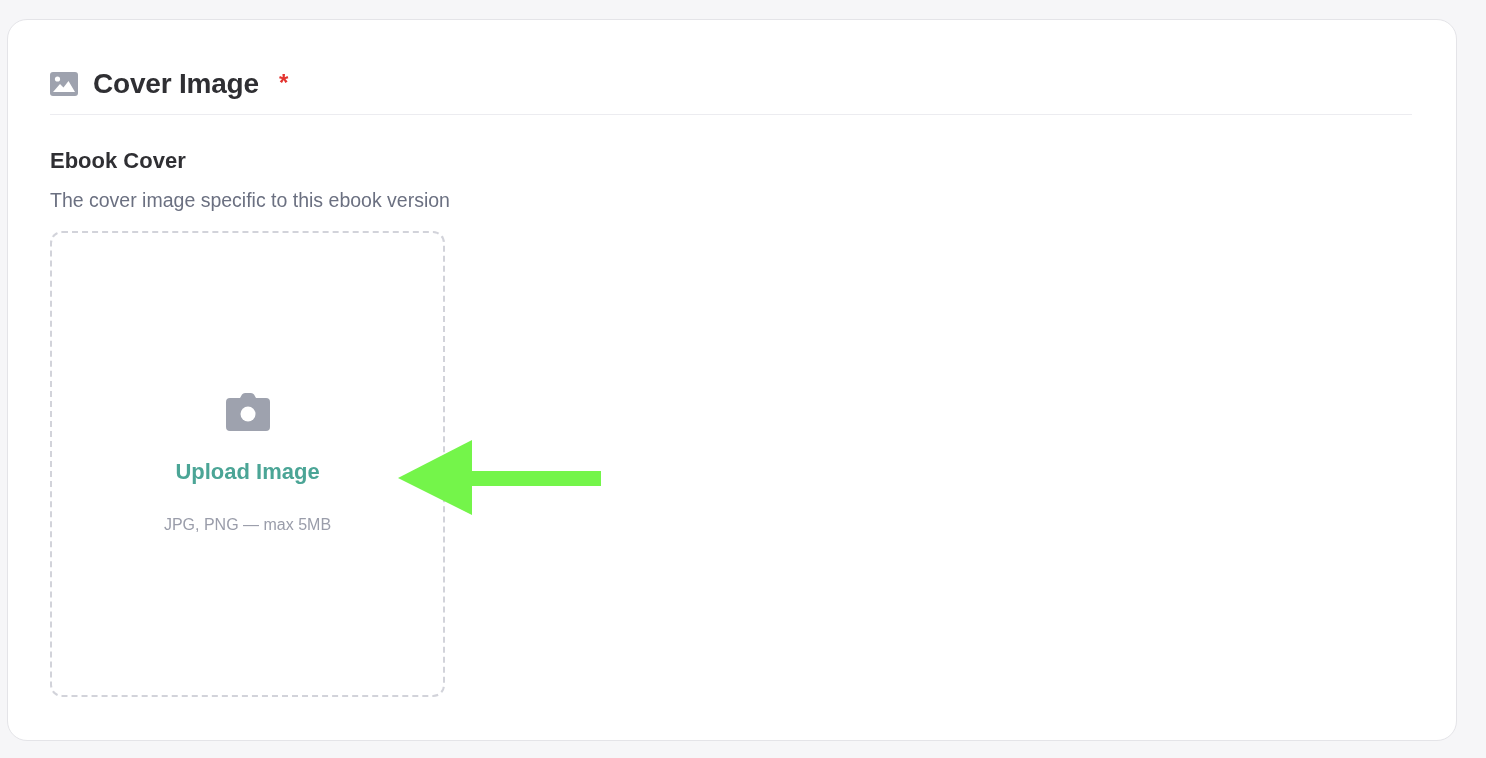  What do you see at coordinates (118, 161) in the screenshot?
I see `field-label: Ebook Cover` at bounding box center [118, 161].